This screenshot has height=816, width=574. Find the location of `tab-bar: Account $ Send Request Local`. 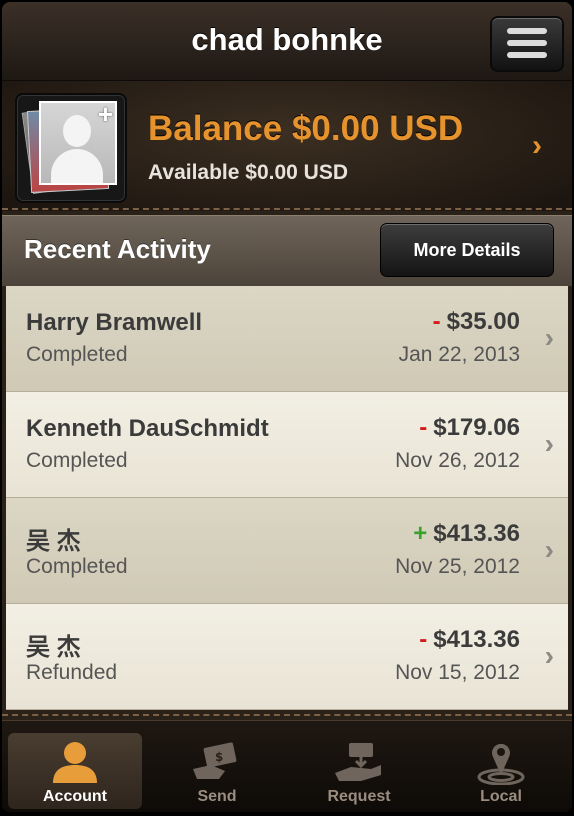

tab-bar: Account $ Send Request Local is located at coordinates (287, 766).